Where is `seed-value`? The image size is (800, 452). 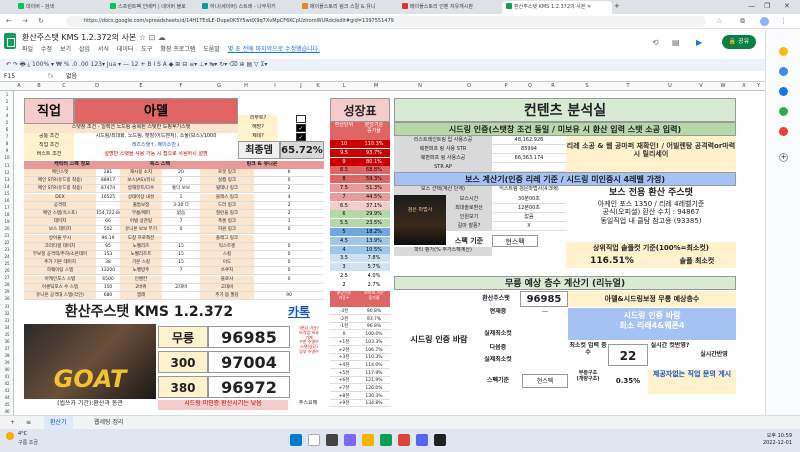 seed-value is located at coordinates (529, 167).